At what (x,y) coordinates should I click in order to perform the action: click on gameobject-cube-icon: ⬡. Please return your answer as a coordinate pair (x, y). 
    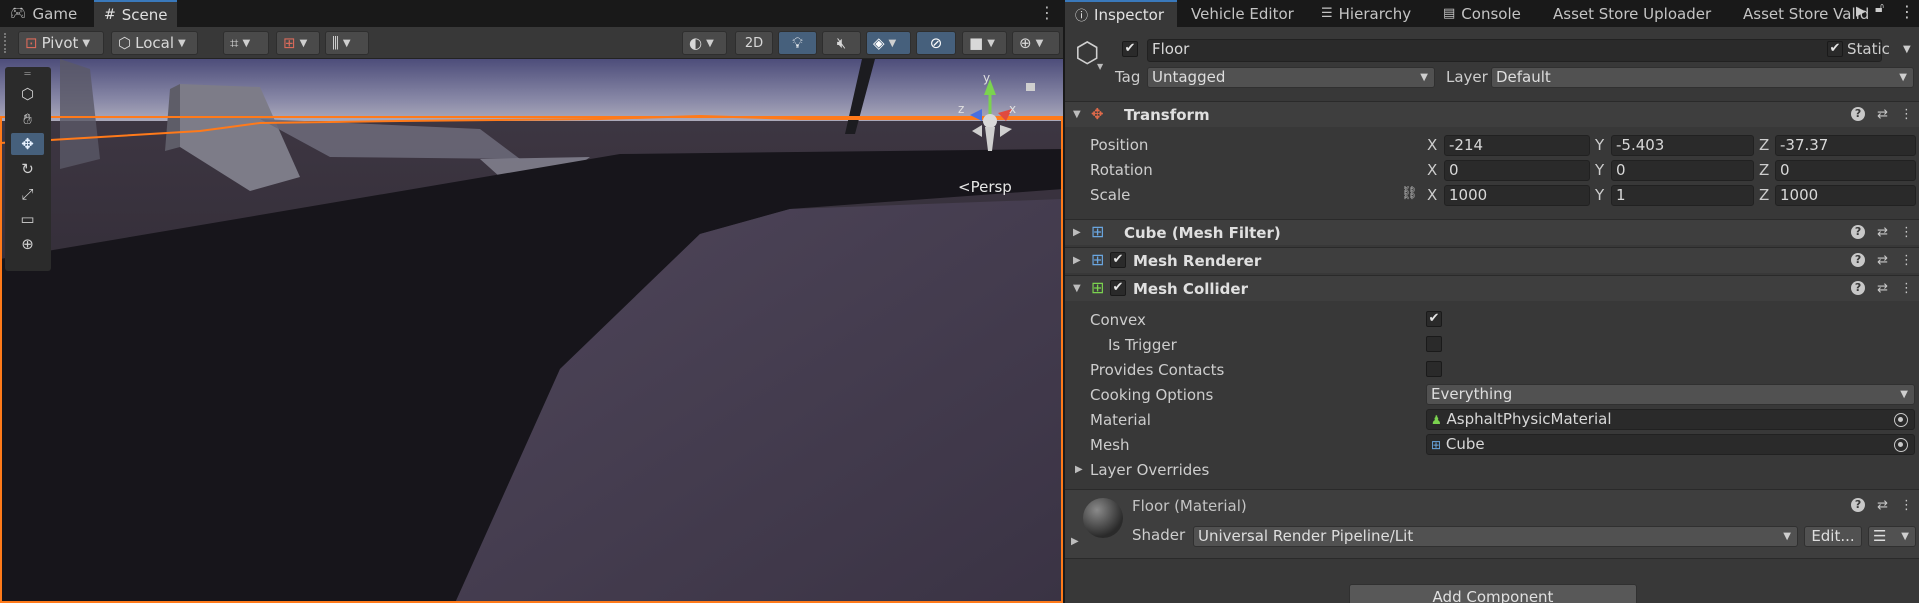
    Looking at the image, I should click on (1087, 52).